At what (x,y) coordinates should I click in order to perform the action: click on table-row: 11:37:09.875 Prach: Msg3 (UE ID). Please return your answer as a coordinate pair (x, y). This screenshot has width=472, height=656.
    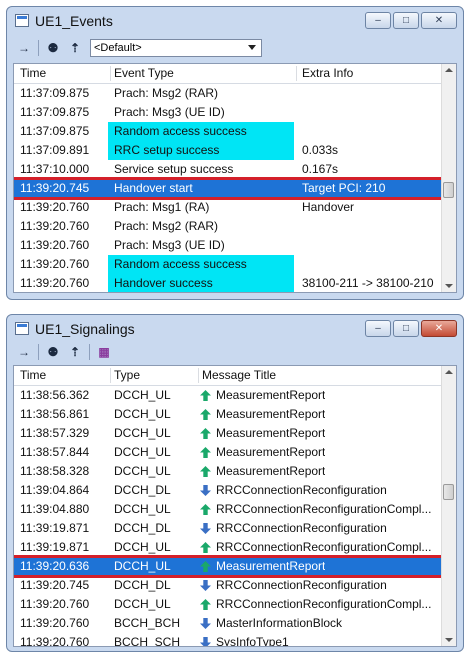
    Looking at the image, I should click on (228, 112).